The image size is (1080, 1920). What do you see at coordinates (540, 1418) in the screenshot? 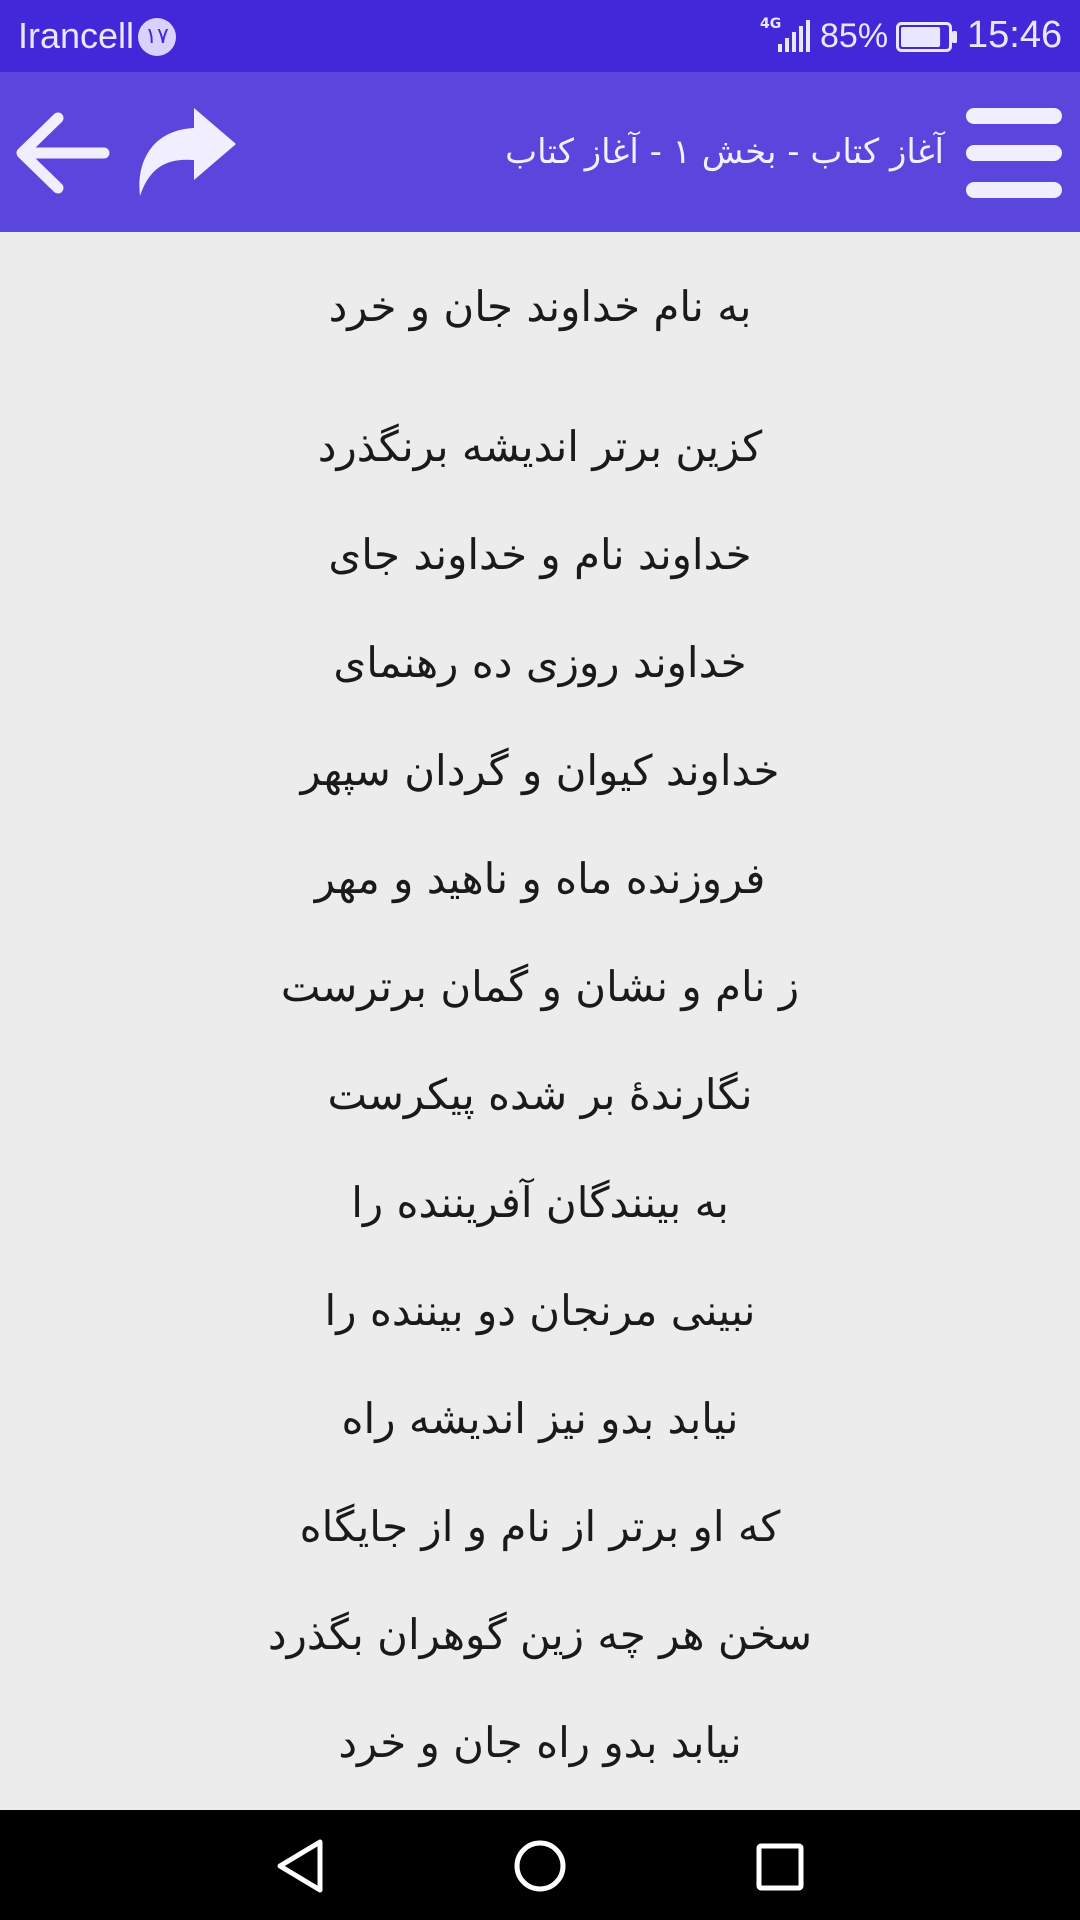
I see `poem-verse: نیابد بدو نیز اندیشه راه` at bounding box center [540, 1418].